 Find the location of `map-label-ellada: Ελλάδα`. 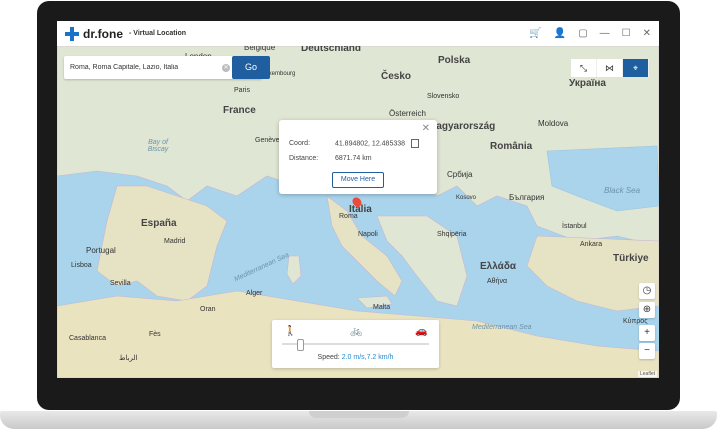

map-label-ellada: Ελλάδα is located at coordinates (498, 266).